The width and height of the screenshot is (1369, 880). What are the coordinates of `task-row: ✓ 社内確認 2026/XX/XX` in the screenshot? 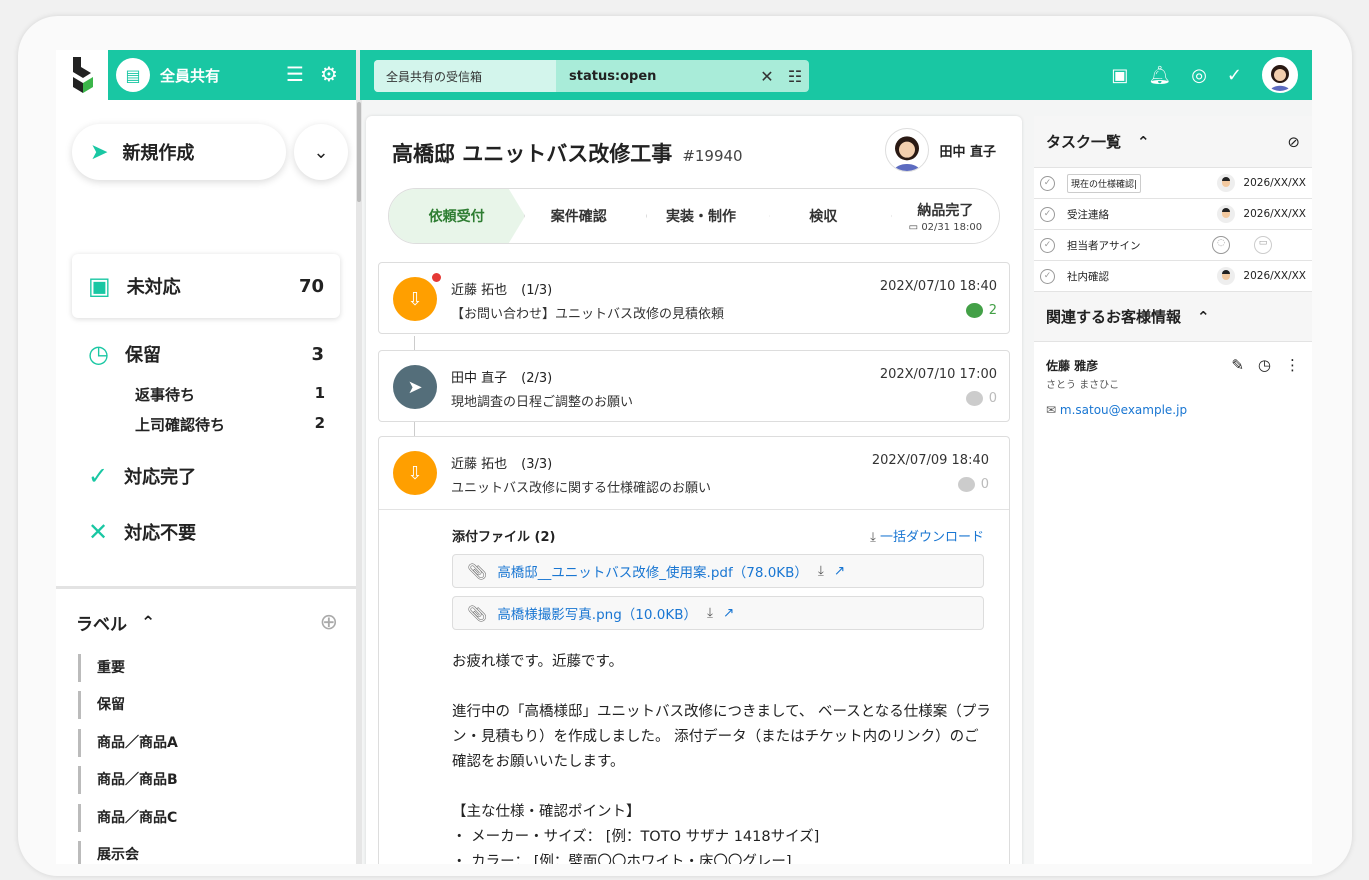 It's located at (1173, 276).